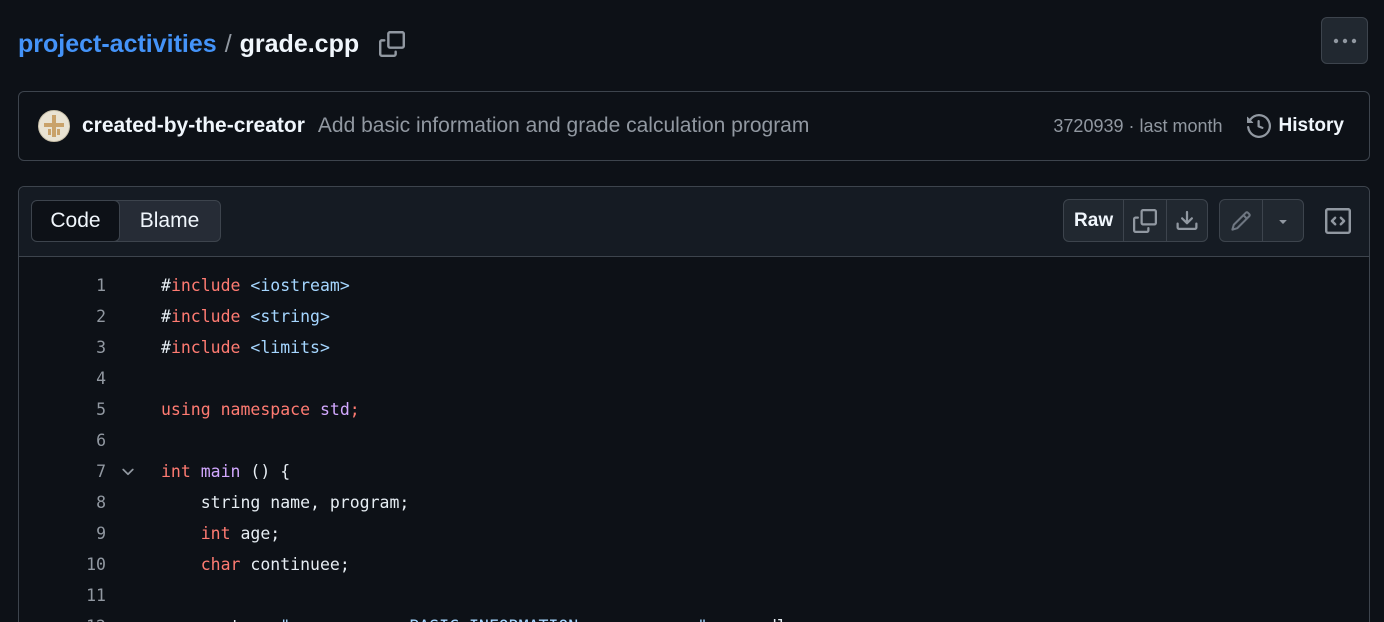  Describe the element at coordinates (295, 564) in the screenshot. I see `code-token: continuee;` at that location.